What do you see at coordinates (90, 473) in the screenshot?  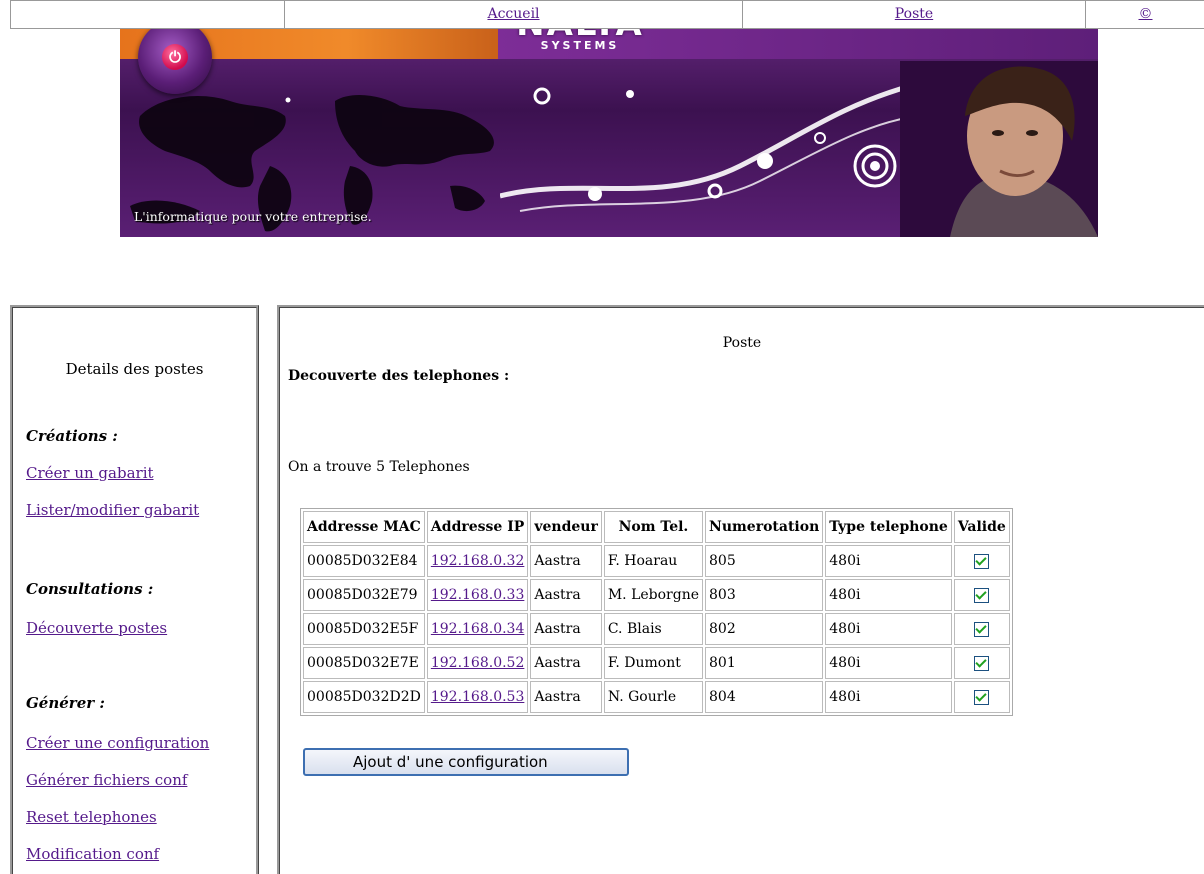 I see `sidebar-link-creer-gabarit: Créer un gabarit` at bounding box center [90, 473].